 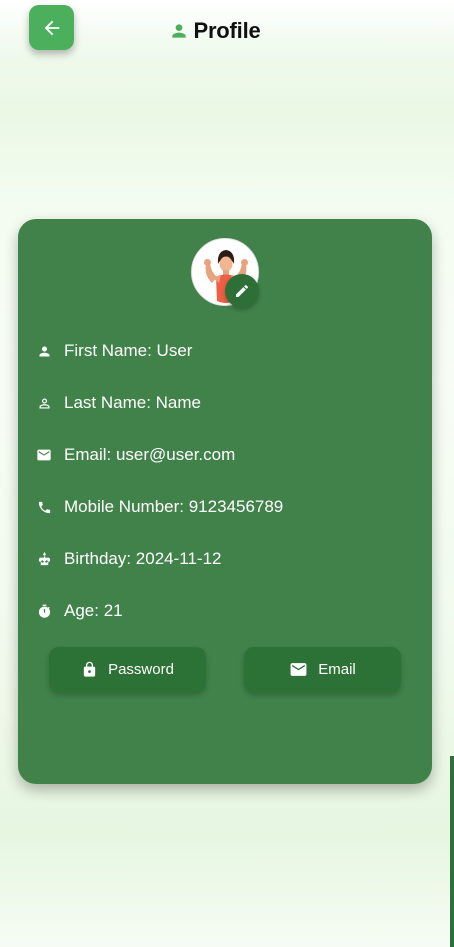 What do you see at coordinates (44, 507) in the screenshot?
I see `phone-icon` at bounding box center [44, 507].